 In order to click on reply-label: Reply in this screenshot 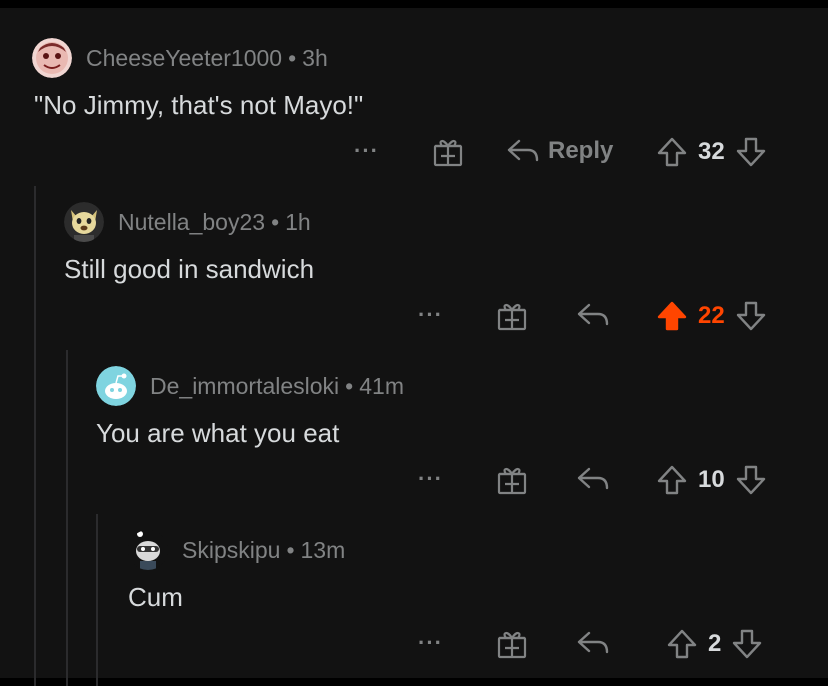, I will do `click(581, 150)`.